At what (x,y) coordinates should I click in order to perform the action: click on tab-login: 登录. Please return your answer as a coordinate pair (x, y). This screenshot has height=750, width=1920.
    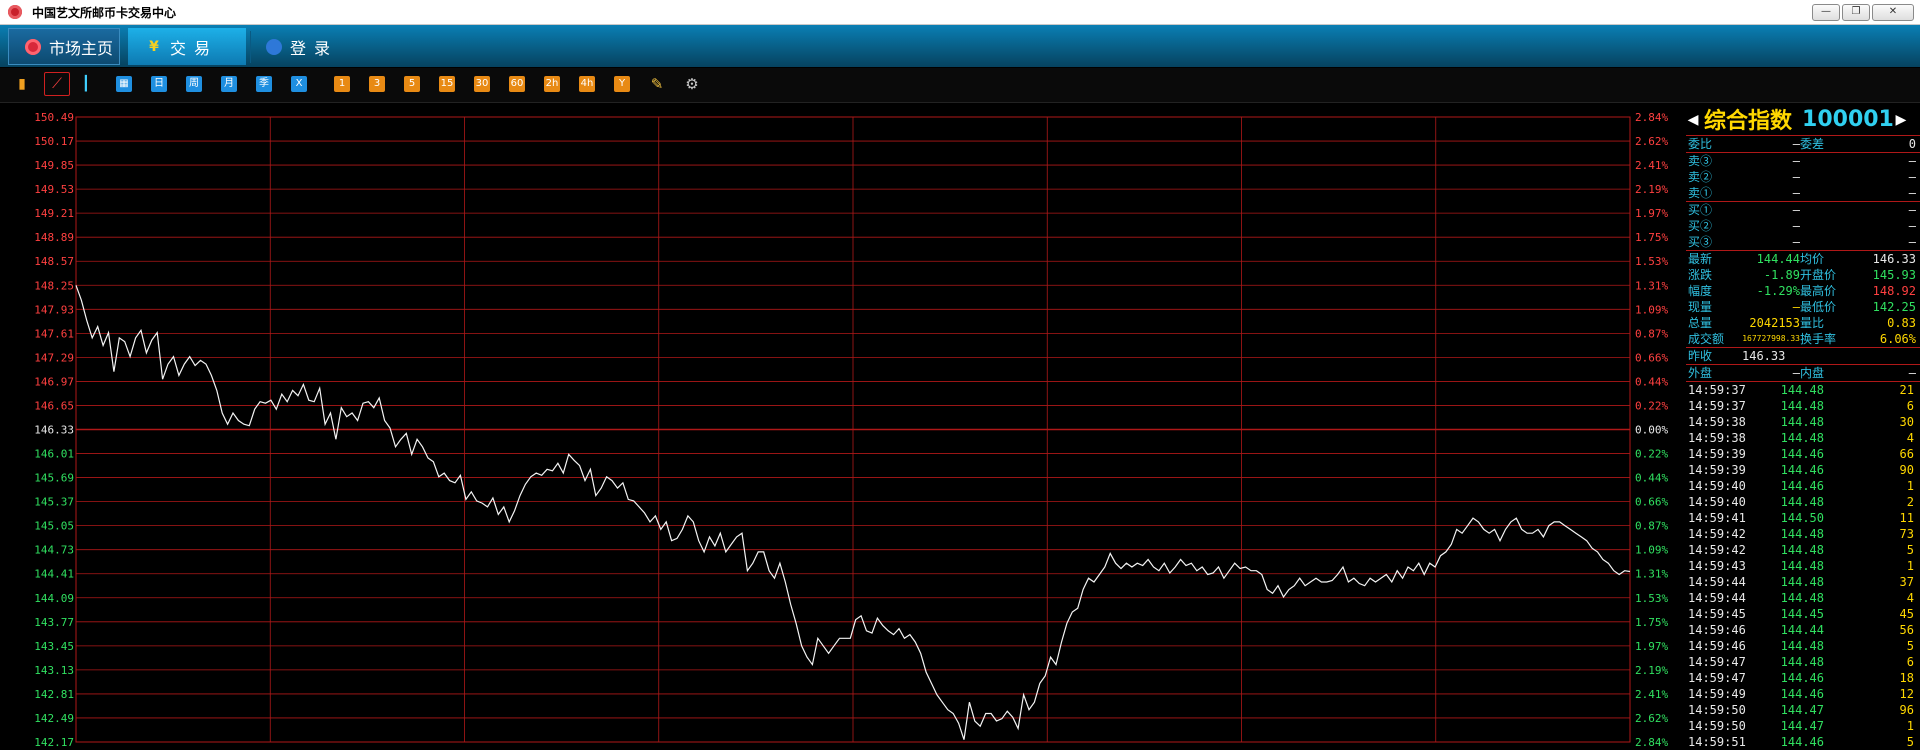
    Looking at the image, I should click on (314, 46).